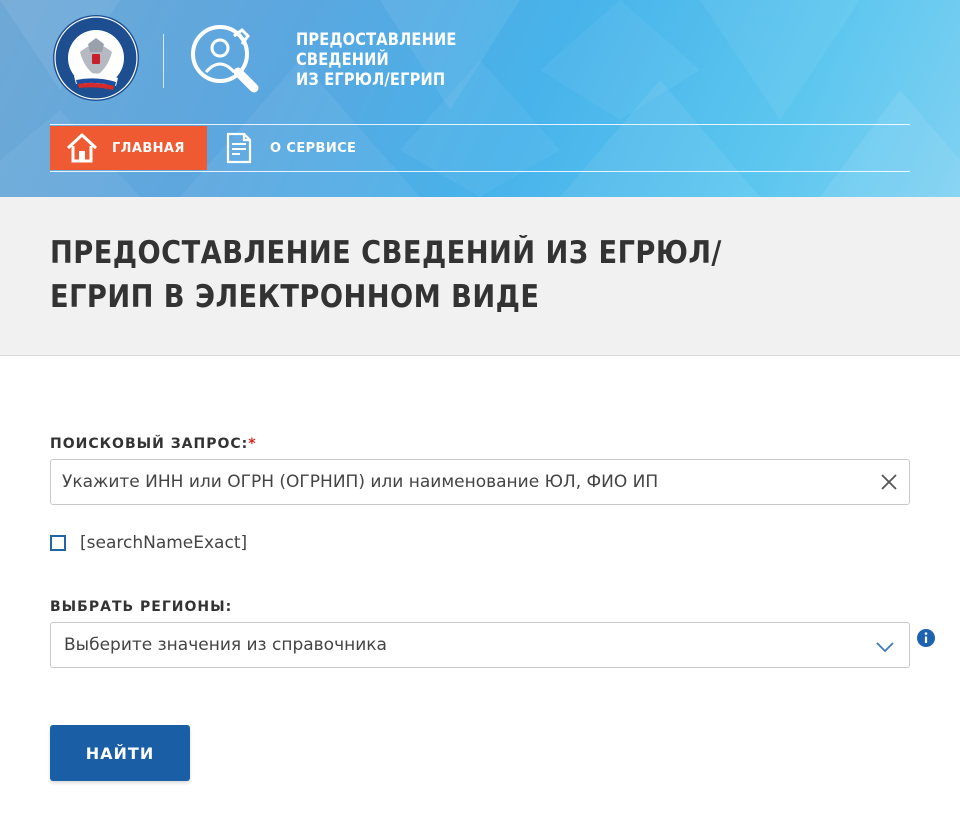  I want to click on nav-item-home: ГЛАВНАЯ, so click(128, 148).